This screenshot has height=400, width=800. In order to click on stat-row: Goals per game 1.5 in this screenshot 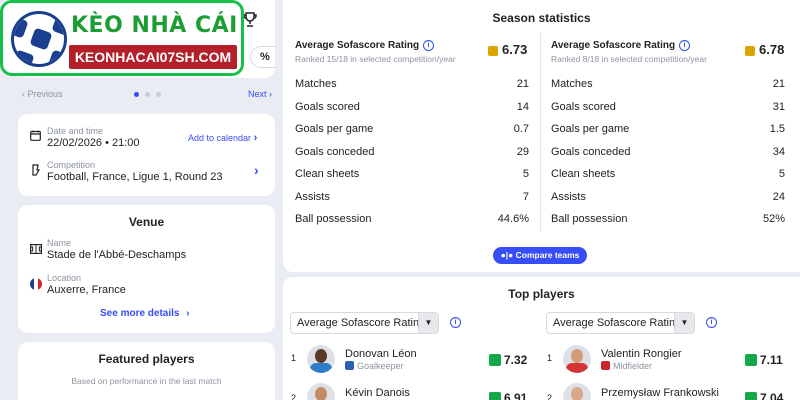, I will do `click(668, 129)`.